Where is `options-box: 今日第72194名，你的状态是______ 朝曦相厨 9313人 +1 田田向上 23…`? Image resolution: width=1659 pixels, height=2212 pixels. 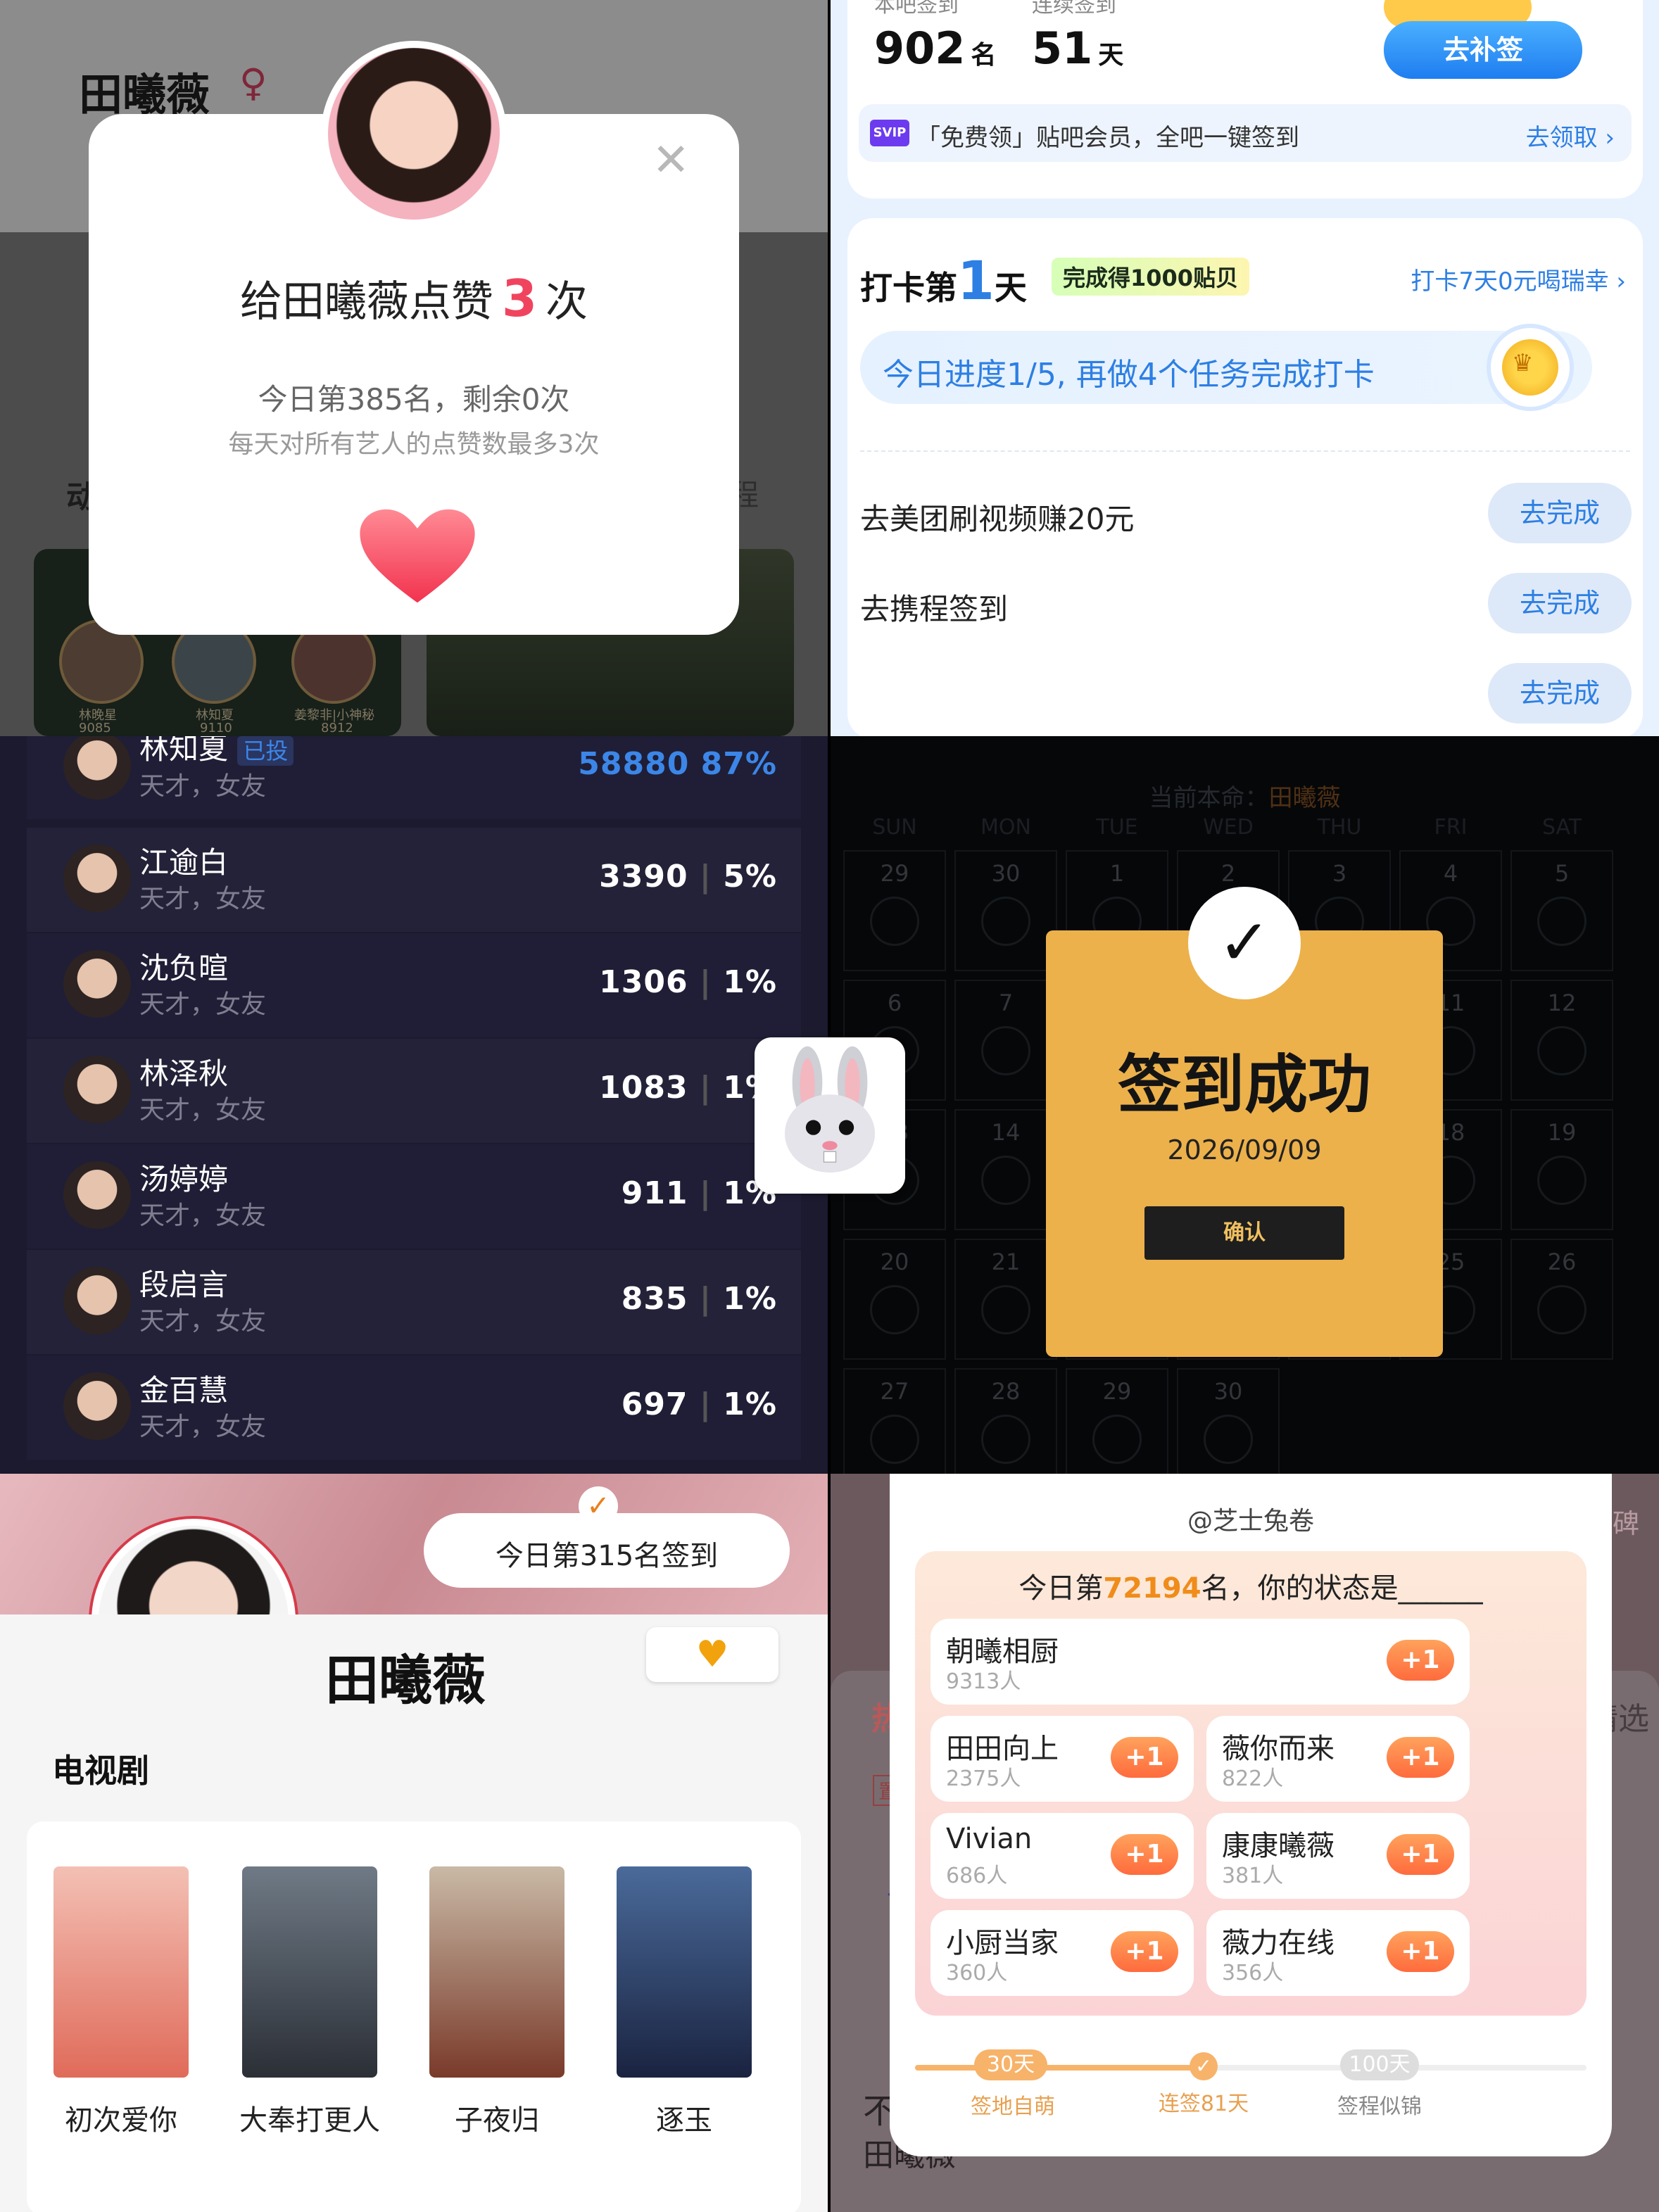 options-box: 今日第72194名，你的状态是______ 朝曦相厨 9313人 +1 田田向上 23… is located at coordinates (1251, 1783).